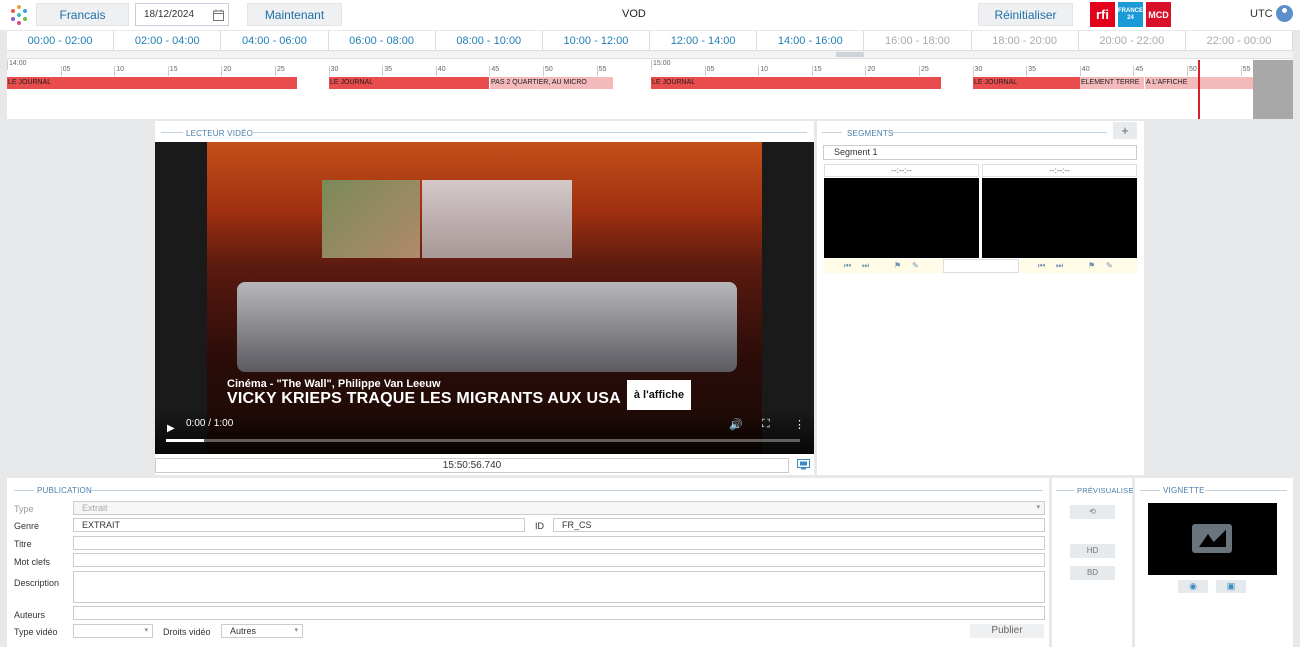 Image resolution: width=1300 pixels, height=647 pixels. I want to click on genre-input: EXTRAIT, so click(299, 525).